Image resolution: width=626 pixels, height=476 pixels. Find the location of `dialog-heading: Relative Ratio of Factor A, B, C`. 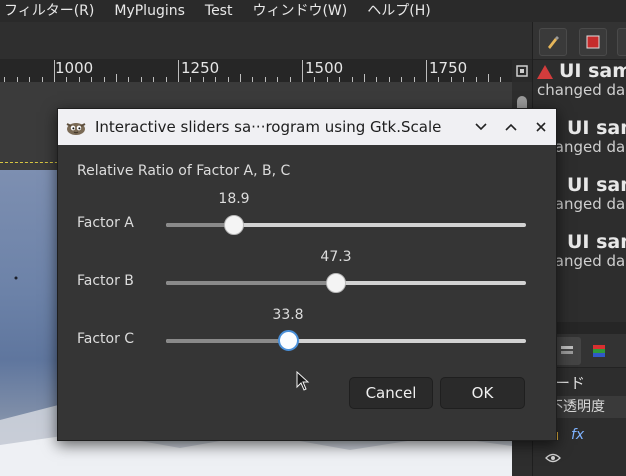

dialog-heading: Relative Ratio of Factor A, B, C is located at coordinates (184, 171).